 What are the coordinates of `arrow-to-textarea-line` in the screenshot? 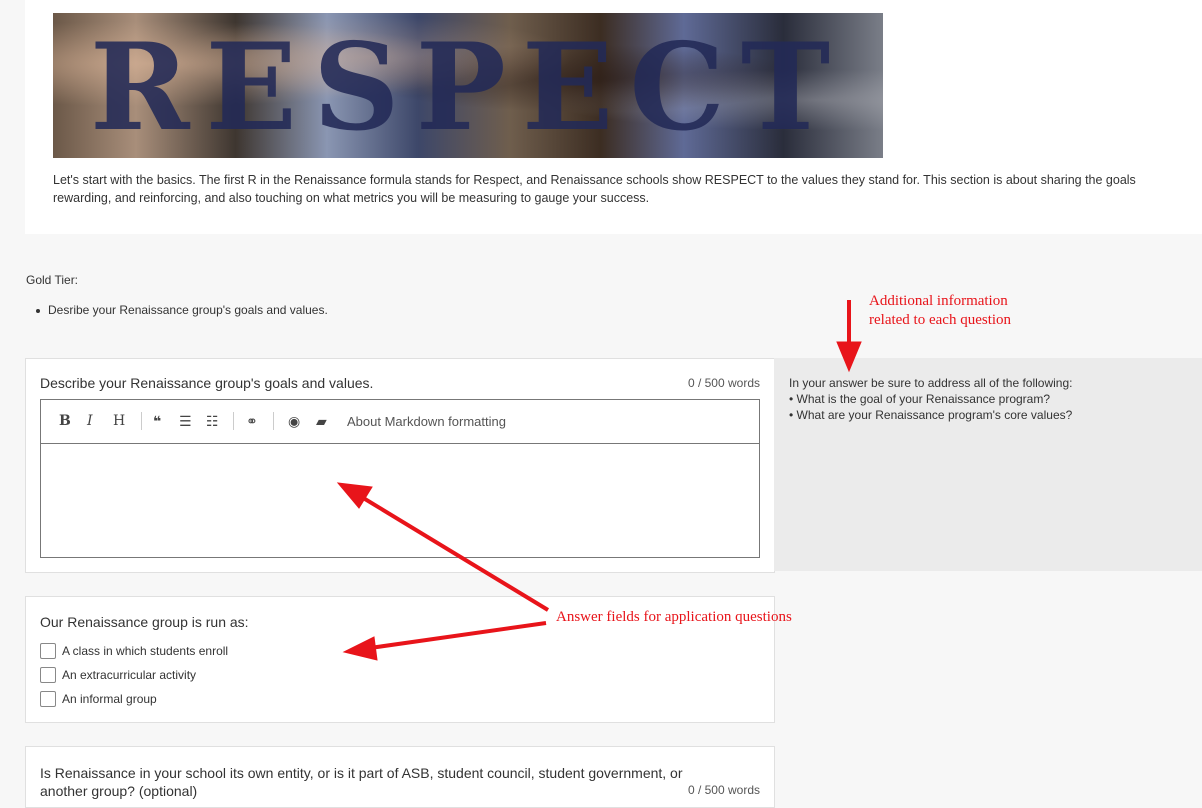 It's located at (454, 553).